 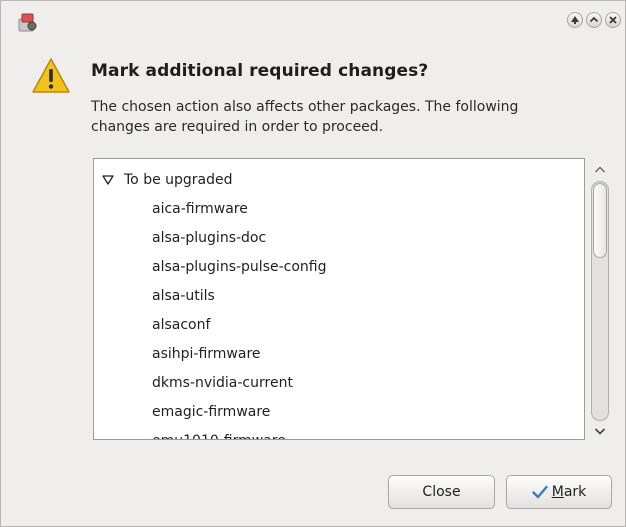 I want to click on list-item: emu1010-firmware, so click(x=219, y=434).